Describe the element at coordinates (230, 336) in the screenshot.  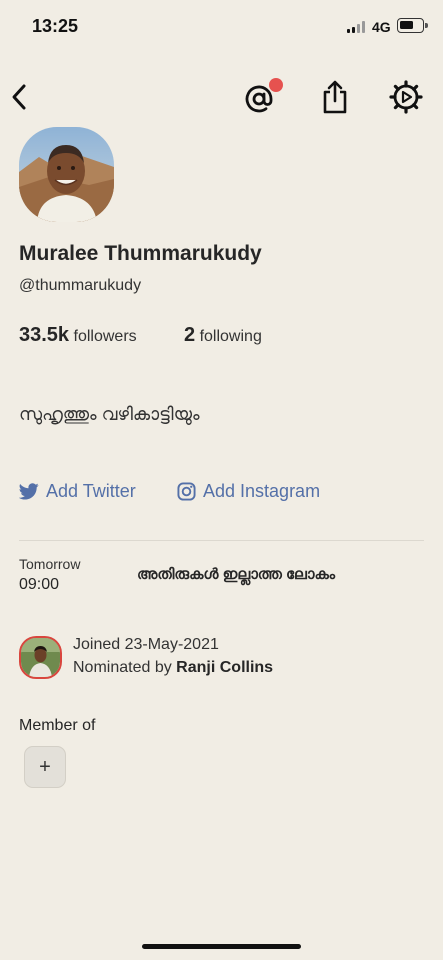
I see `following-label: following` at that location.